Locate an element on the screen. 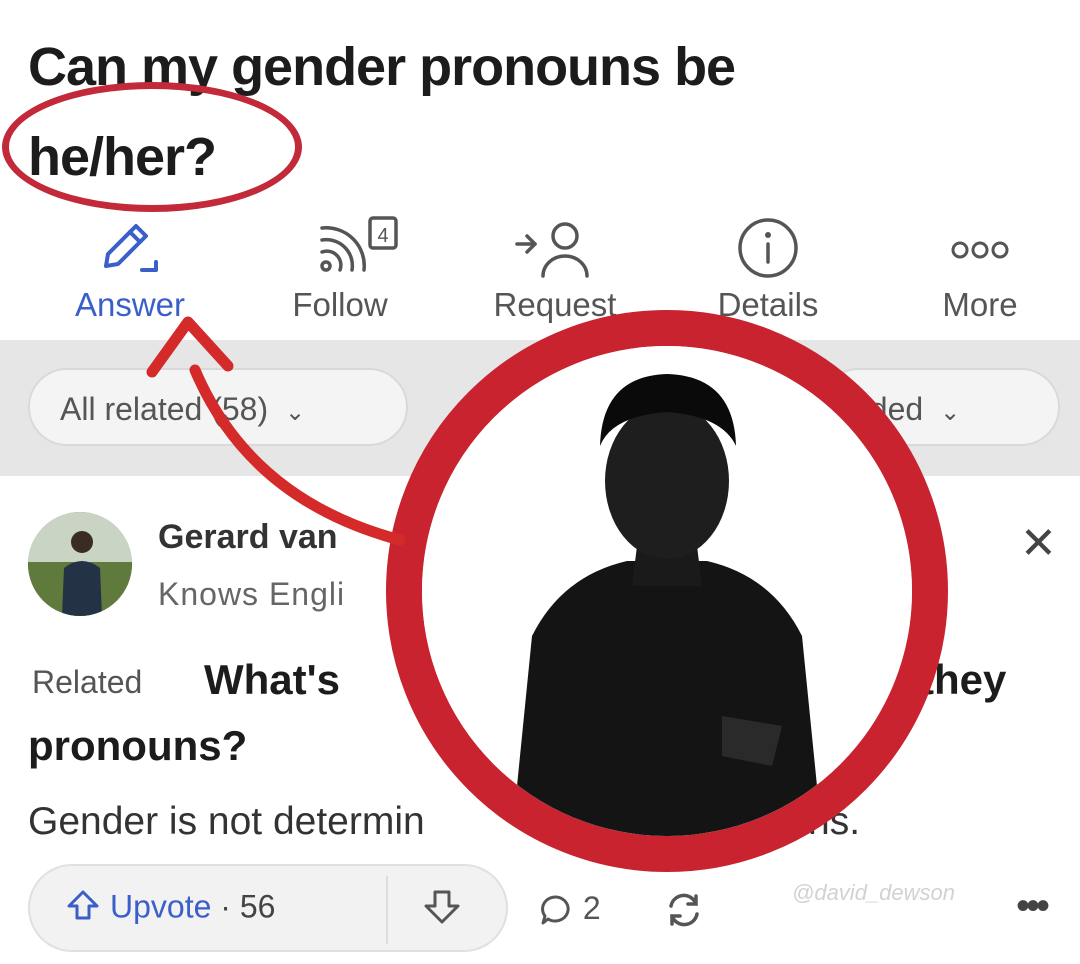 Image resolution: width=1080 pixels, height=964 pixels. answer-button: Answer is located at coordinates (130, 273).